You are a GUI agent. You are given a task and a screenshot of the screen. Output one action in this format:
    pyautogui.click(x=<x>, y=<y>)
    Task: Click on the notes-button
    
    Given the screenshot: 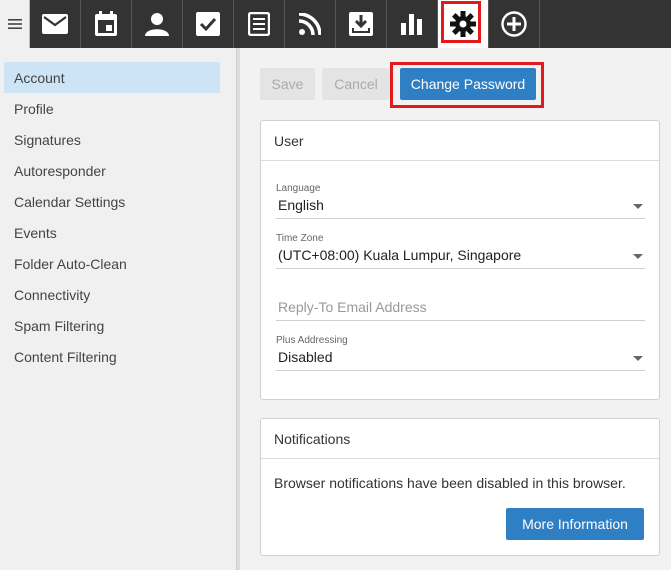 What is the action you would take?
    pyautogui.click(x=259, y=24)
    